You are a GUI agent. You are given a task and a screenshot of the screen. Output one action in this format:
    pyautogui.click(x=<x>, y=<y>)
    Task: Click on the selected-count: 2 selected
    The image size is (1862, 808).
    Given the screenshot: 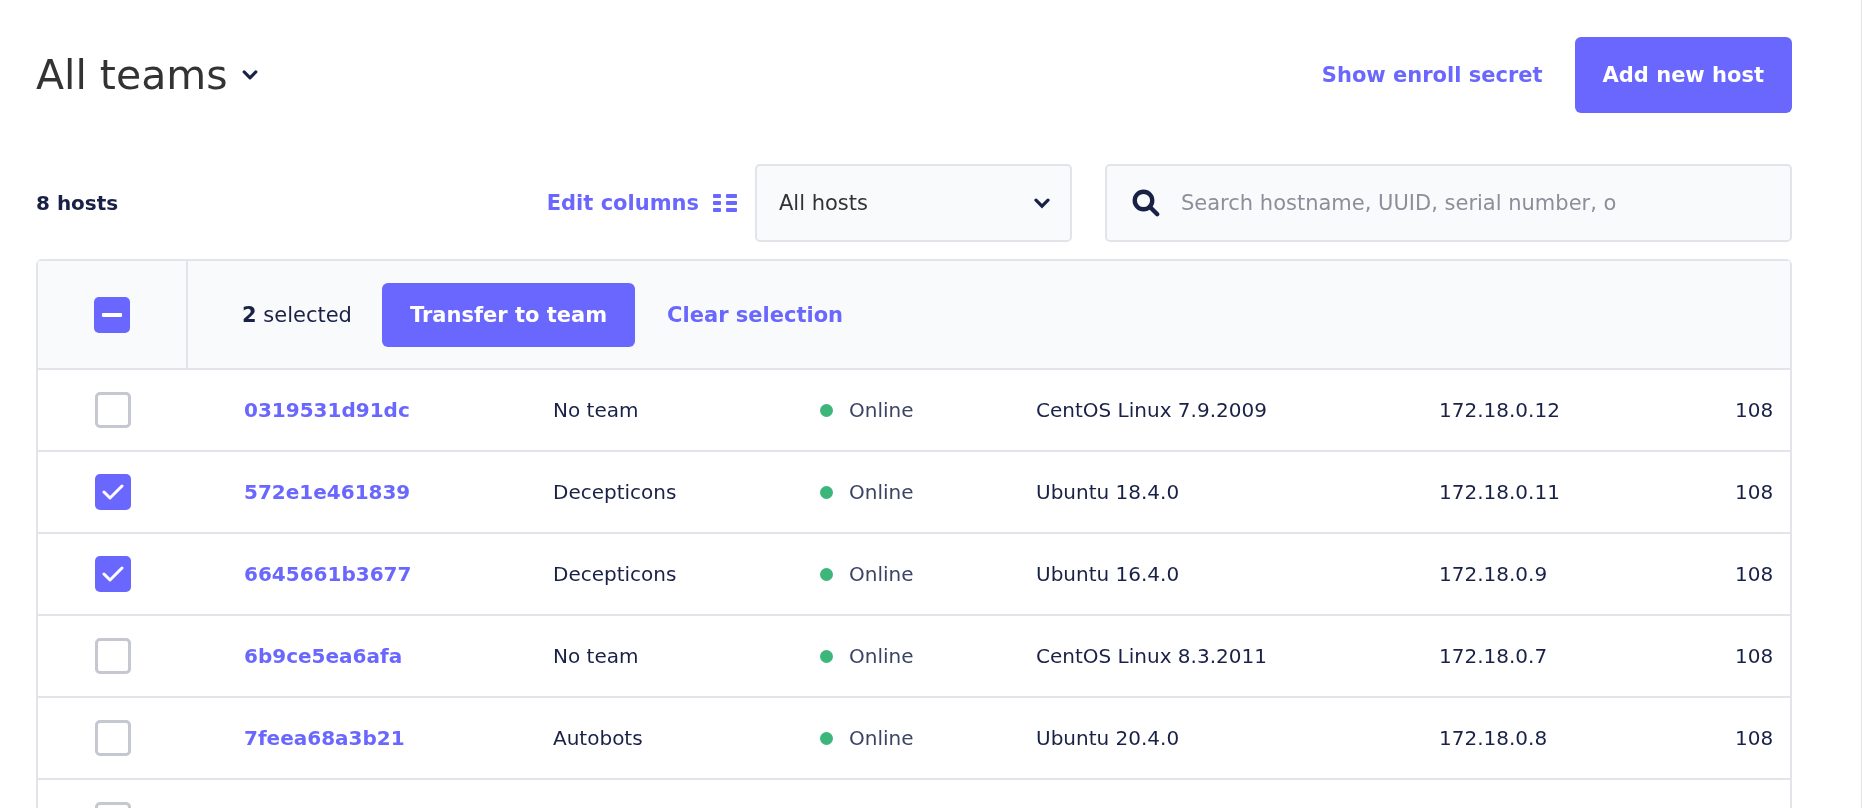 What is the action you would take?
    pyautogui.click(x=297, y=314)
    